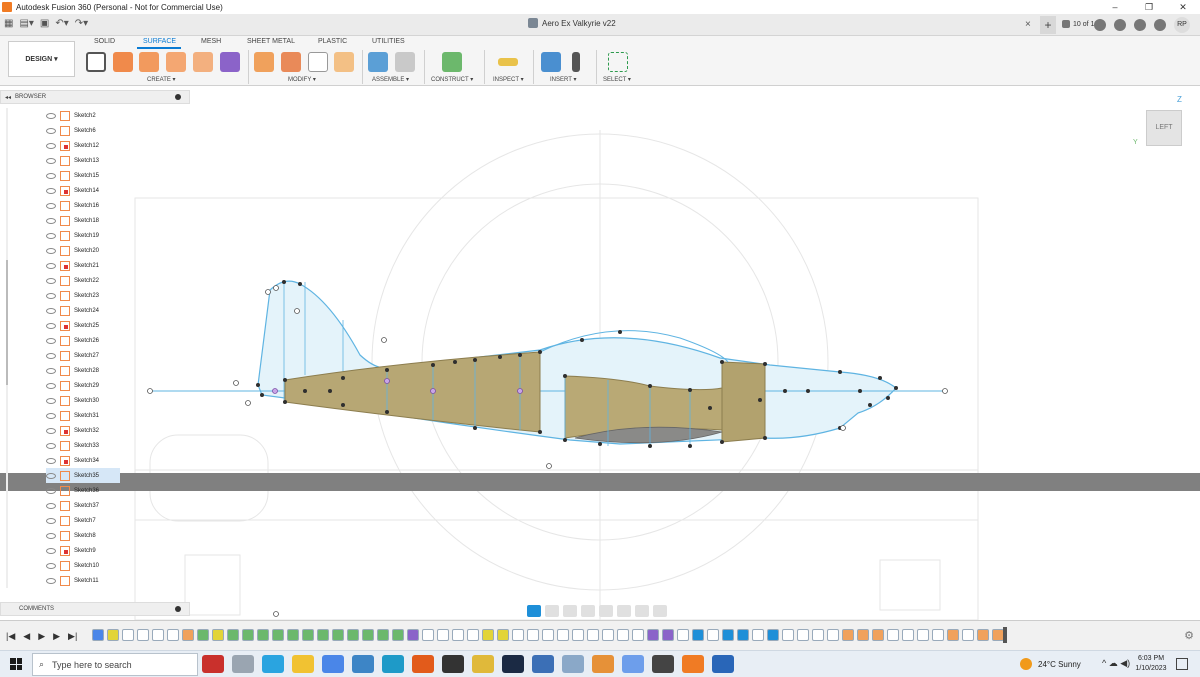 Image resolution: width=1200 pixels, height=677 pixels. What do you see at coordinates (41, 59) in the screenshot?
I see `workspace-switcher: DESIGN ▾` at bounding box center [41, 59].